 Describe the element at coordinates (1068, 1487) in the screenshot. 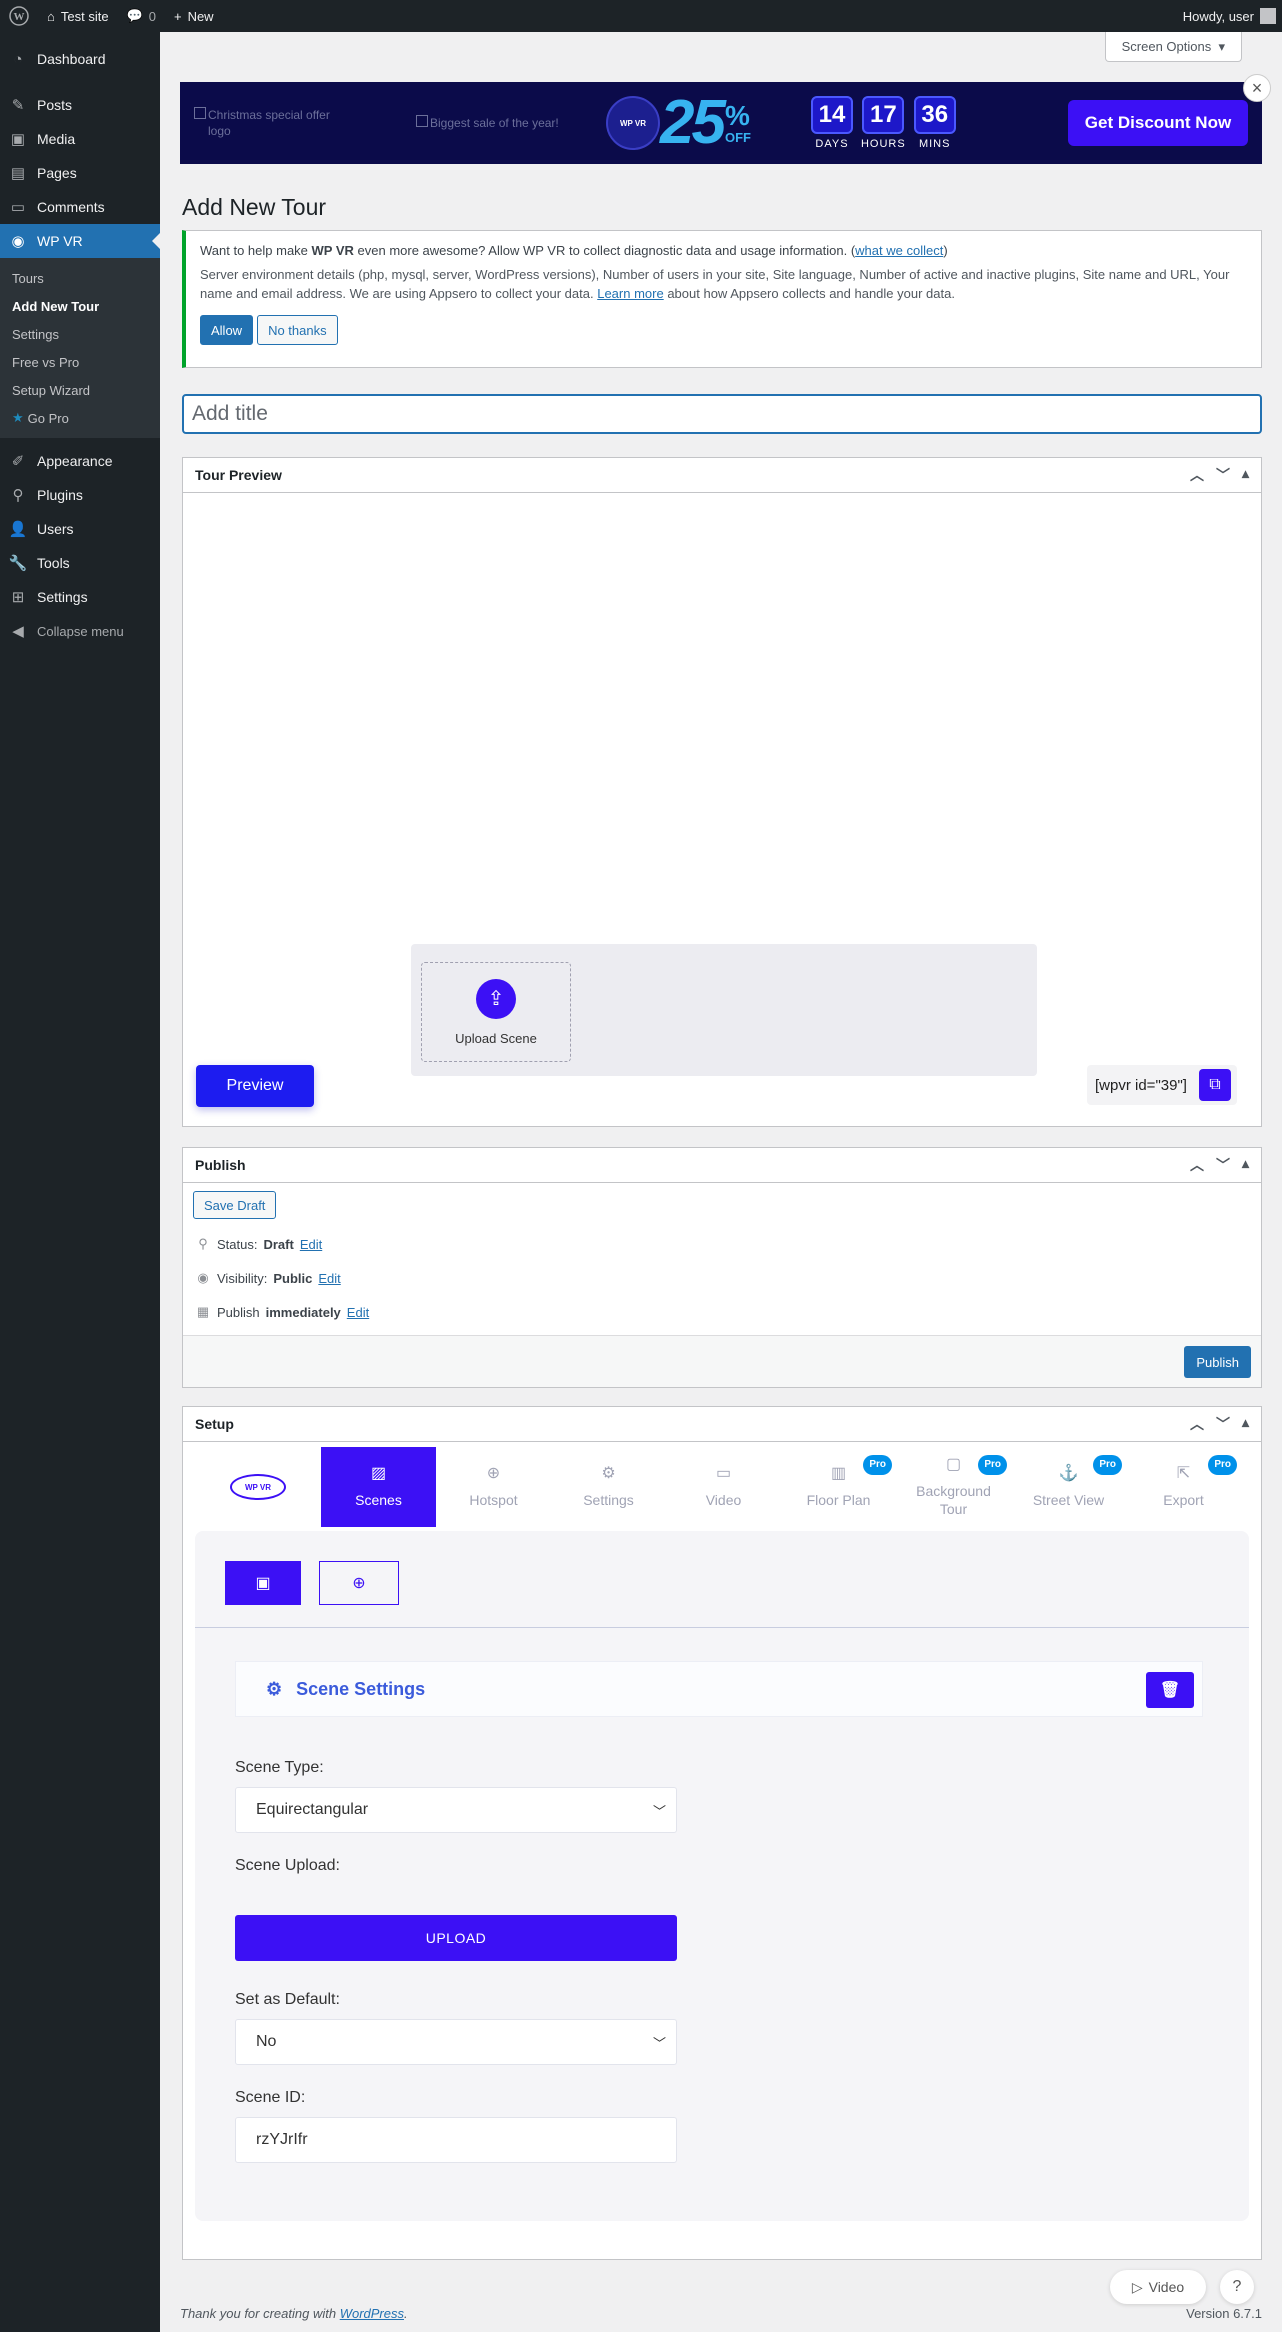

I see `tab-street-view: Pro ⚓ Street View` at that location.